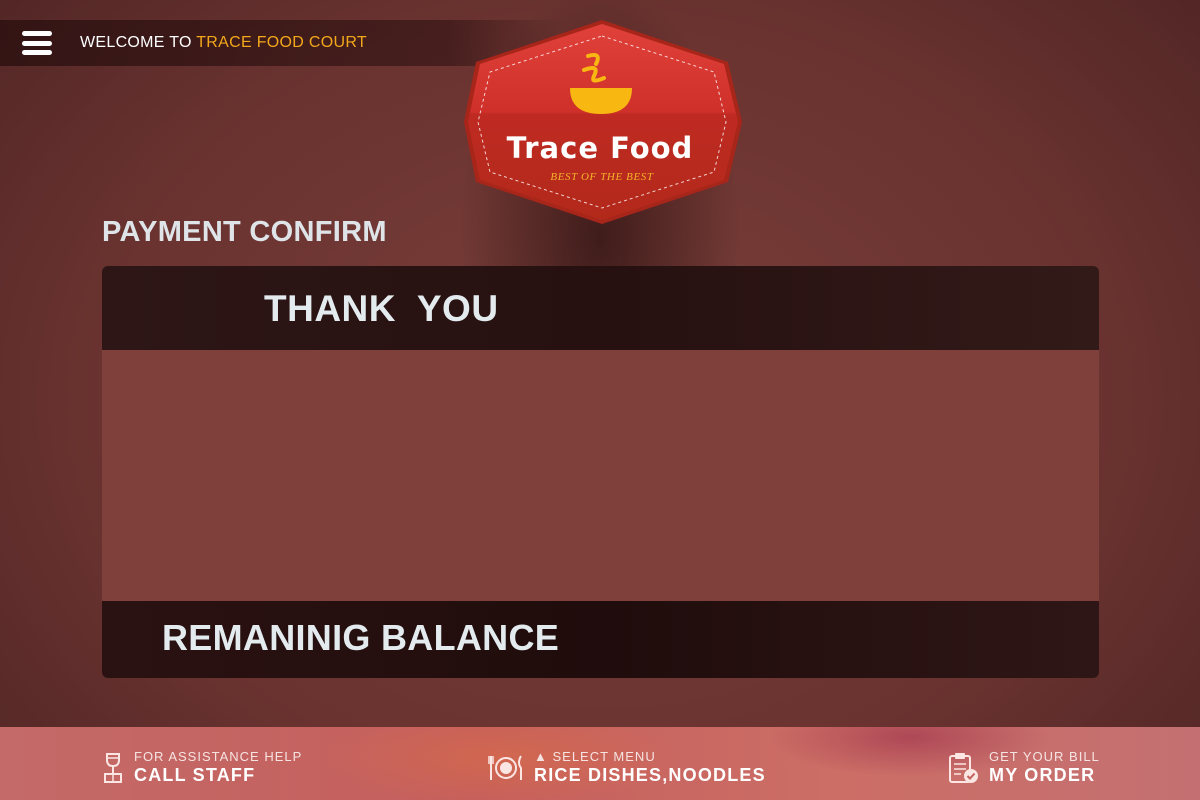  I want to click on welcome-message: WELCOME TO TRACE FOOD COURT, so click(223, 43).